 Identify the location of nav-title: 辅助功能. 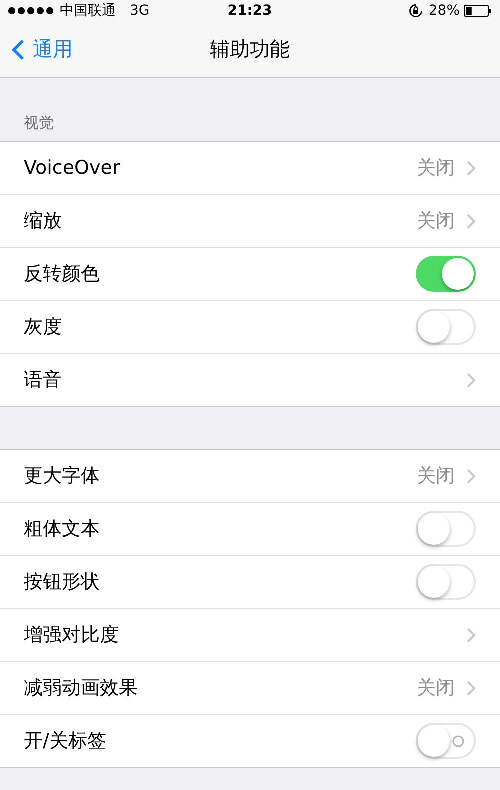
(250, 49).